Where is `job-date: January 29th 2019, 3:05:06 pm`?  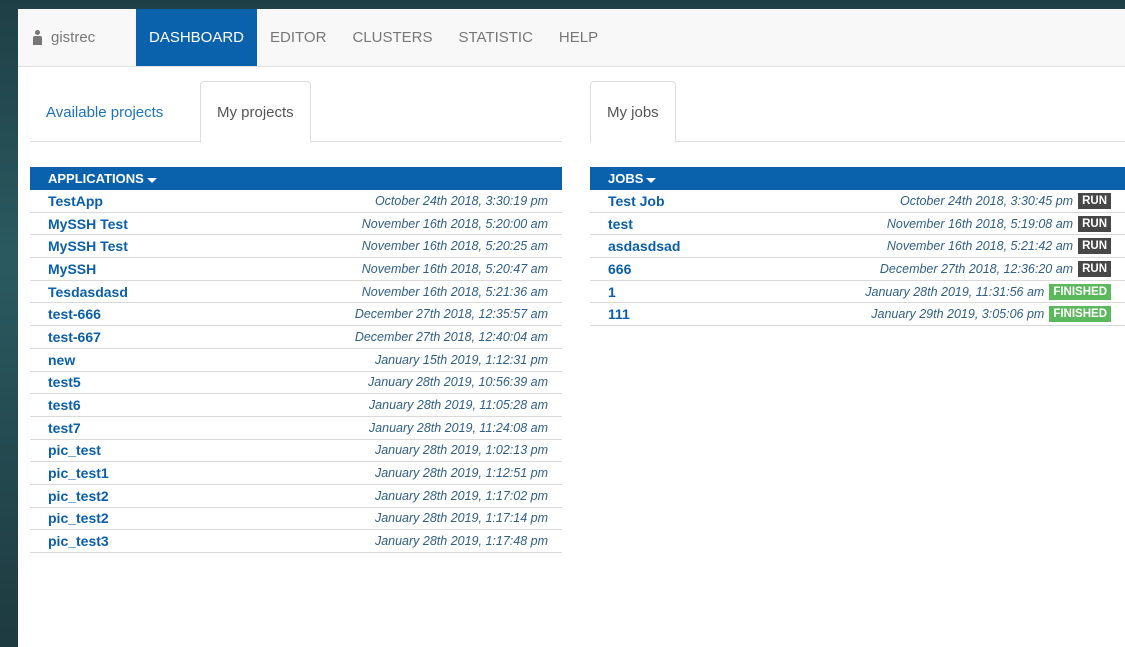
job-date: January 29th 2019, 3:05:06 pm is located at coordinates (958, 314).